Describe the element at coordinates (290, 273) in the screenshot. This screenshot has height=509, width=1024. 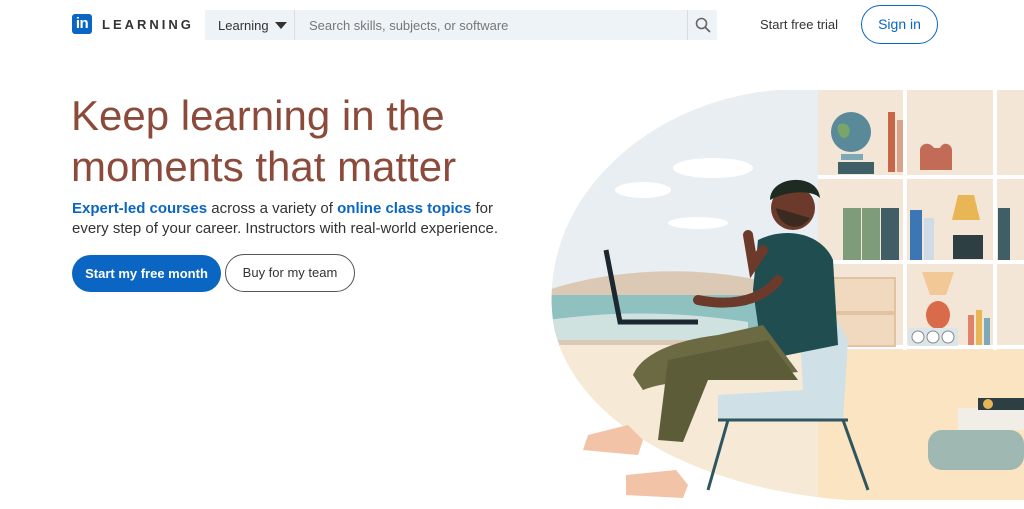
I see `buy-for-team-button: Buy for my team` at that location.